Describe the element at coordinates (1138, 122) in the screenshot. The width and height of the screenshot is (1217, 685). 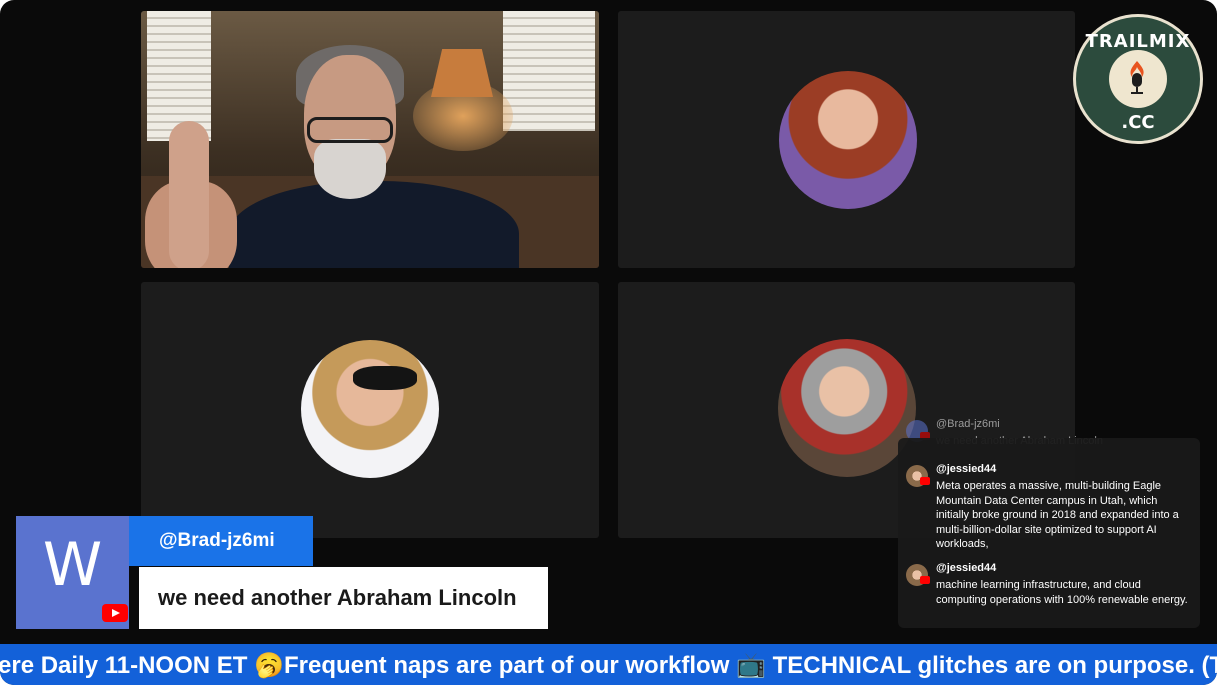
I see `logo-bottom-text: .CC` at that location.